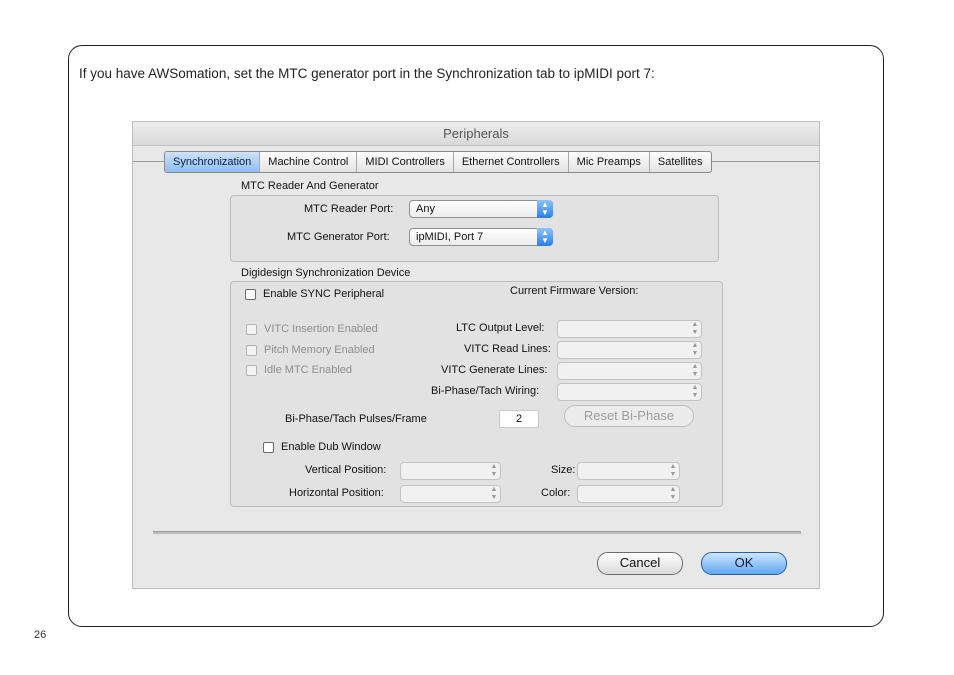 The width and height of the screenshot is (954, 675). Describe the element at coordinates (251, 370) in the screenshot. I see `idle-mtc-checkbox` at that location.